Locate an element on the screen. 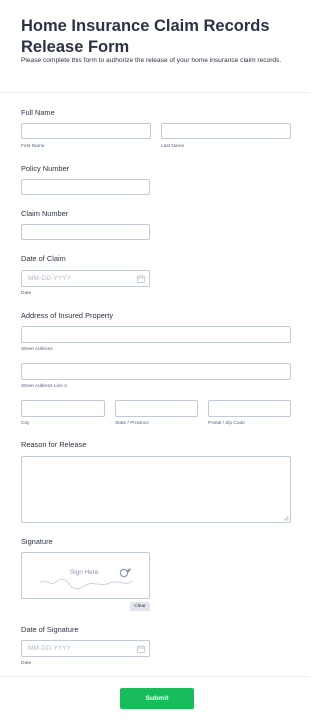 The width and height of the screenshot is (320, 726). state-input is located at coordinates (156, 408).